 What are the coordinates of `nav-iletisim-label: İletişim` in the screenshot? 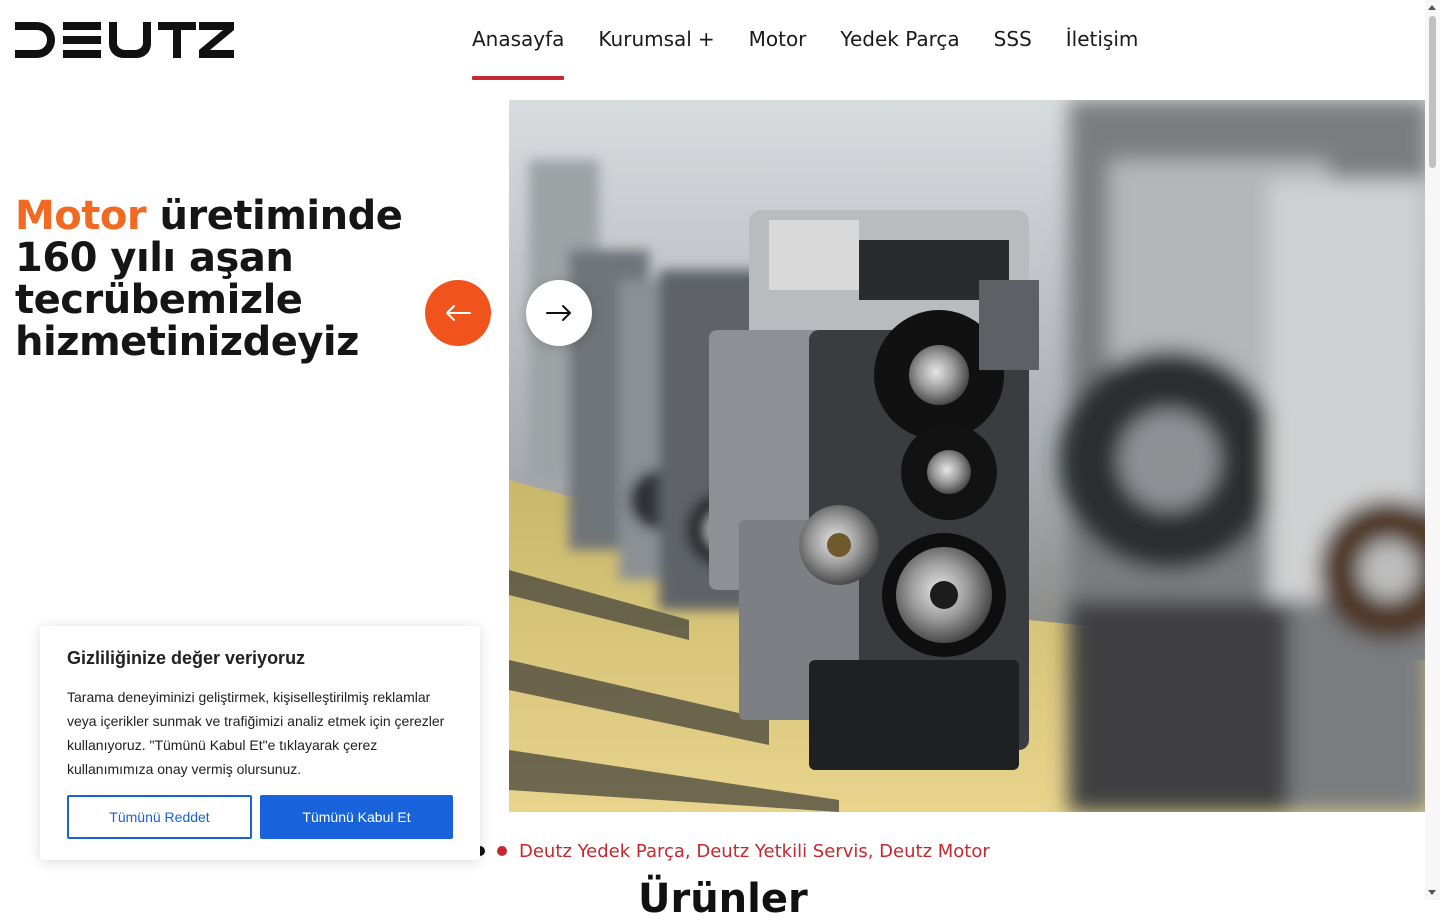 It's located at (1102, 39).